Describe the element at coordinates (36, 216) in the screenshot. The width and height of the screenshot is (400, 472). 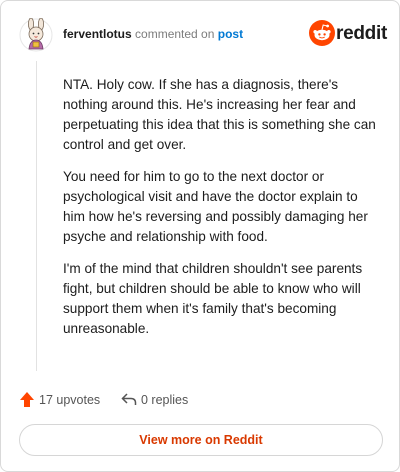
I see `thread-line` at that location.